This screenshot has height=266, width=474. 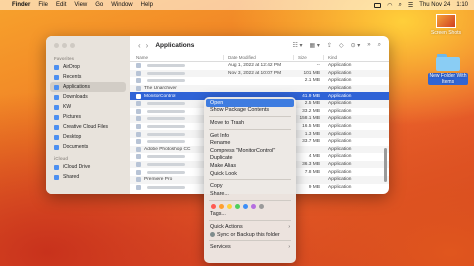 What do you see at coordinates (446, 25) in the screenshot?
I see `desktop-item-screenshots: Screen Shots` at bounding box center [446, 25].